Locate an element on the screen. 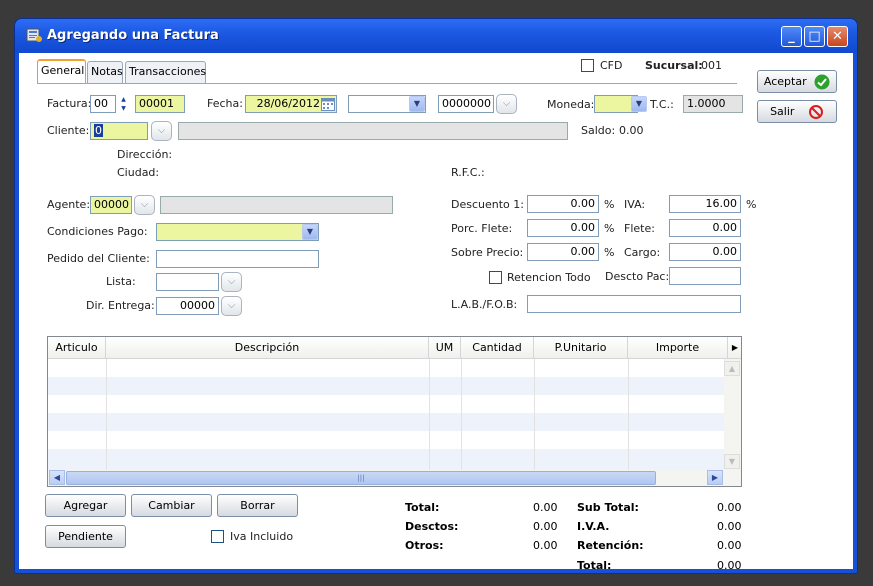 The width and height of the screenshot is (873, 586). minimize-button: _ is located at coordinates (791, 36).